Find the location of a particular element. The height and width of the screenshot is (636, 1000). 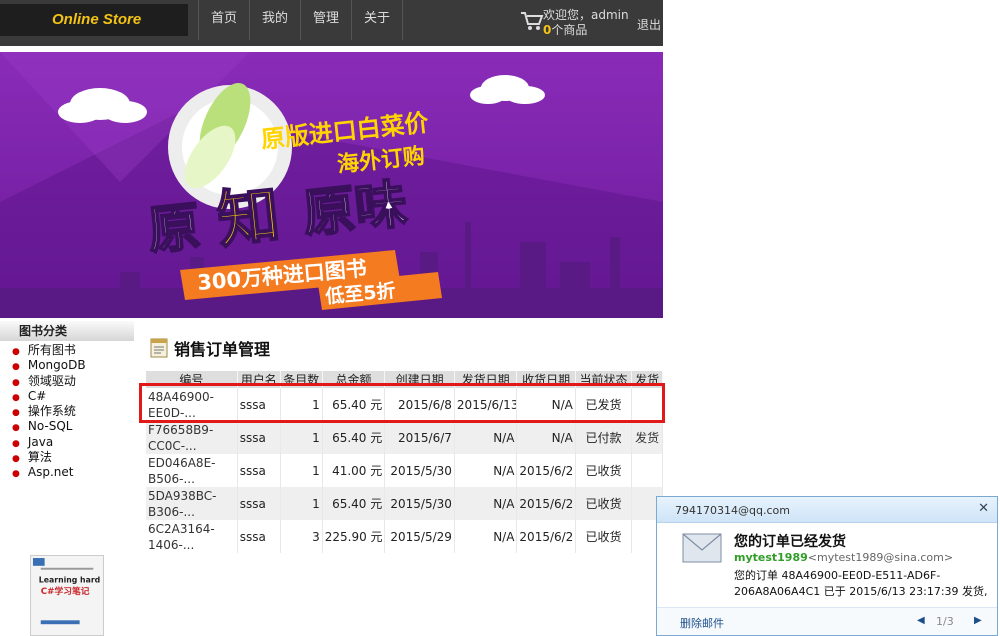

cart-suffix: 个商品 is located at coordinates (569, 30).